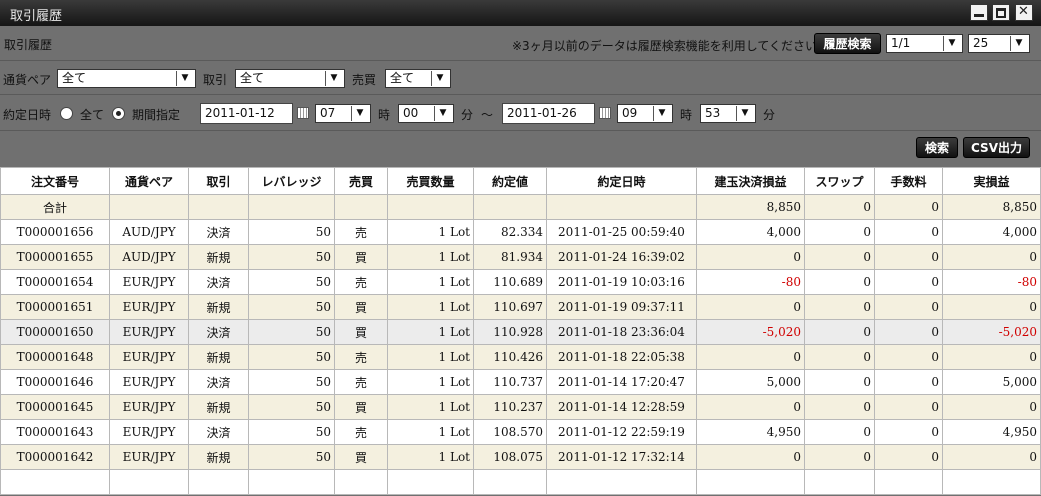  I want to click on table-cell: 2011-01-25 00:59:40, so click(621, 232).